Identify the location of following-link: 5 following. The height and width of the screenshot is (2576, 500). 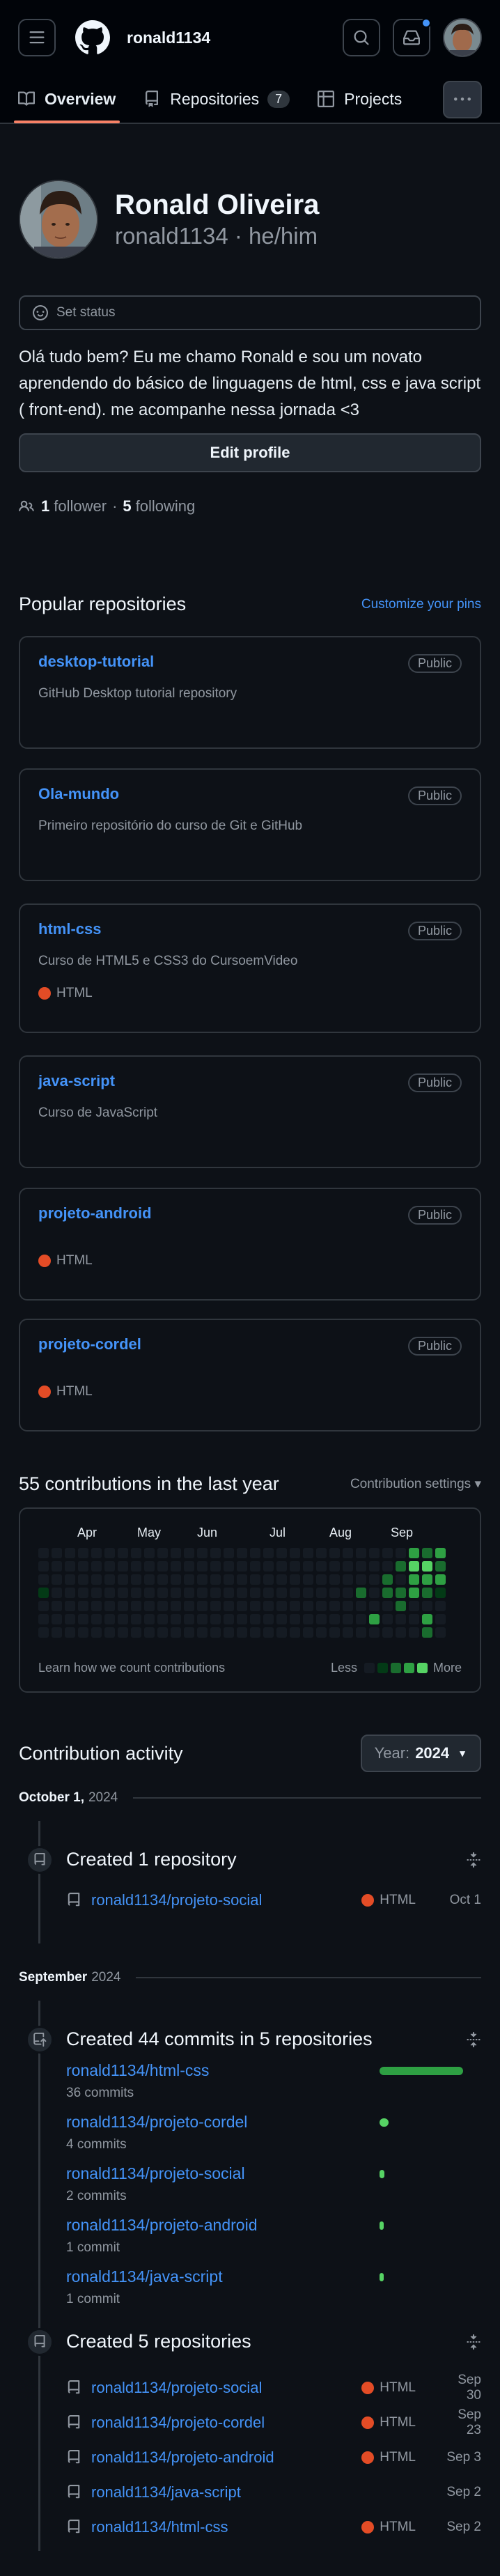
(159, 506).